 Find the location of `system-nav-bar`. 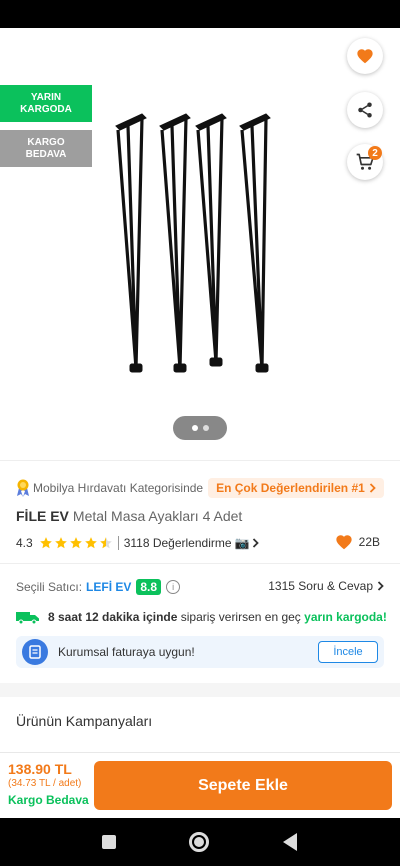

system-nav-bar is located at coordinates (200, 842).